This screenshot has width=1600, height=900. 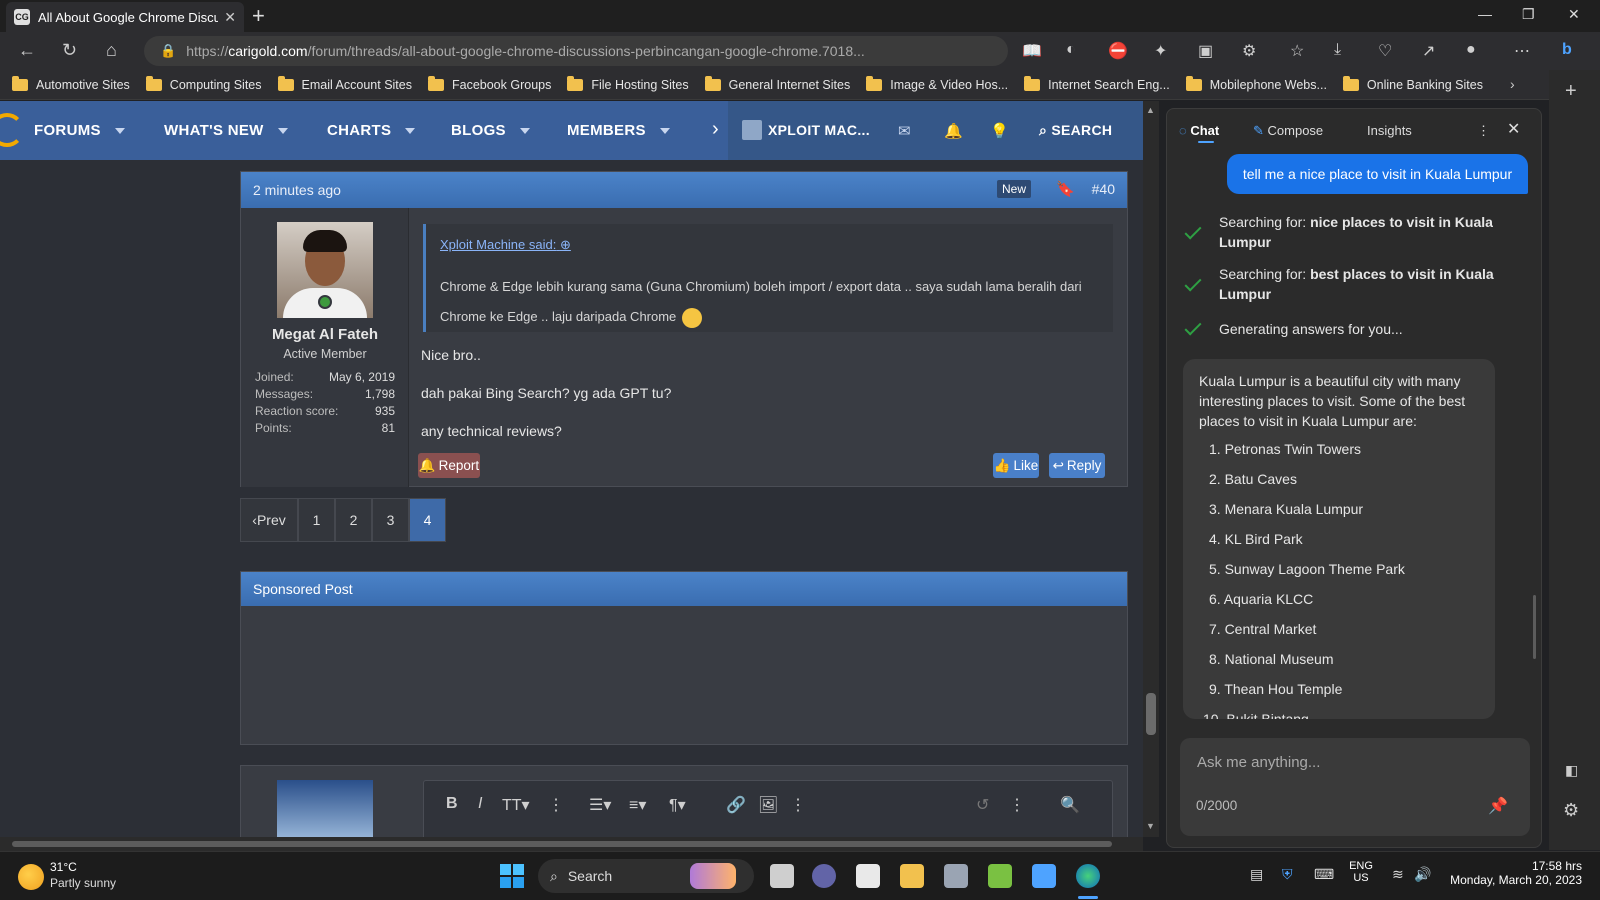 I want to click on username: Megat Al Fateh, so click(x=325, y=334).